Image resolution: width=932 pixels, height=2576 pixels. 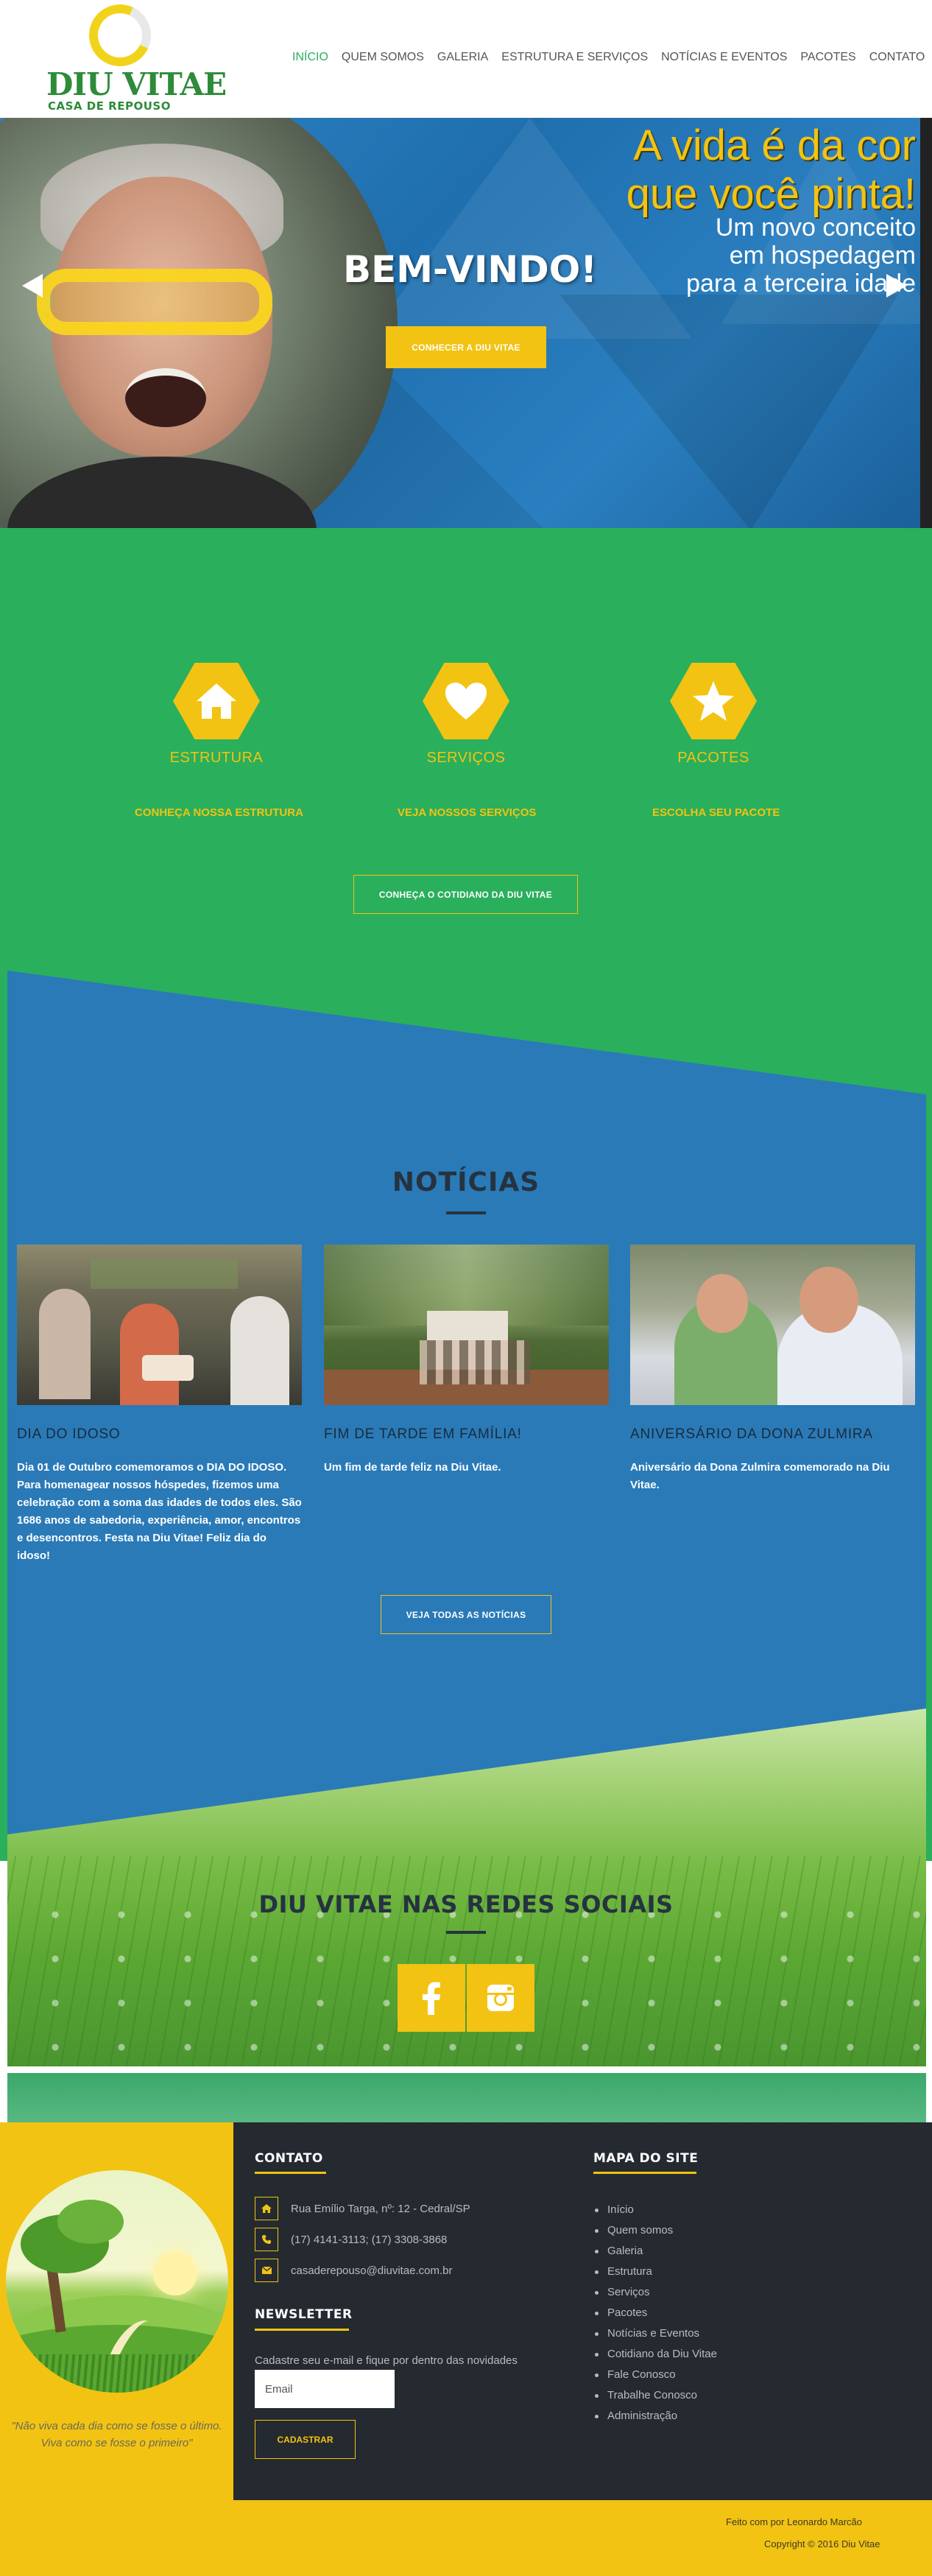 I want to click on phone-icon, so click(x=266, y=2239).